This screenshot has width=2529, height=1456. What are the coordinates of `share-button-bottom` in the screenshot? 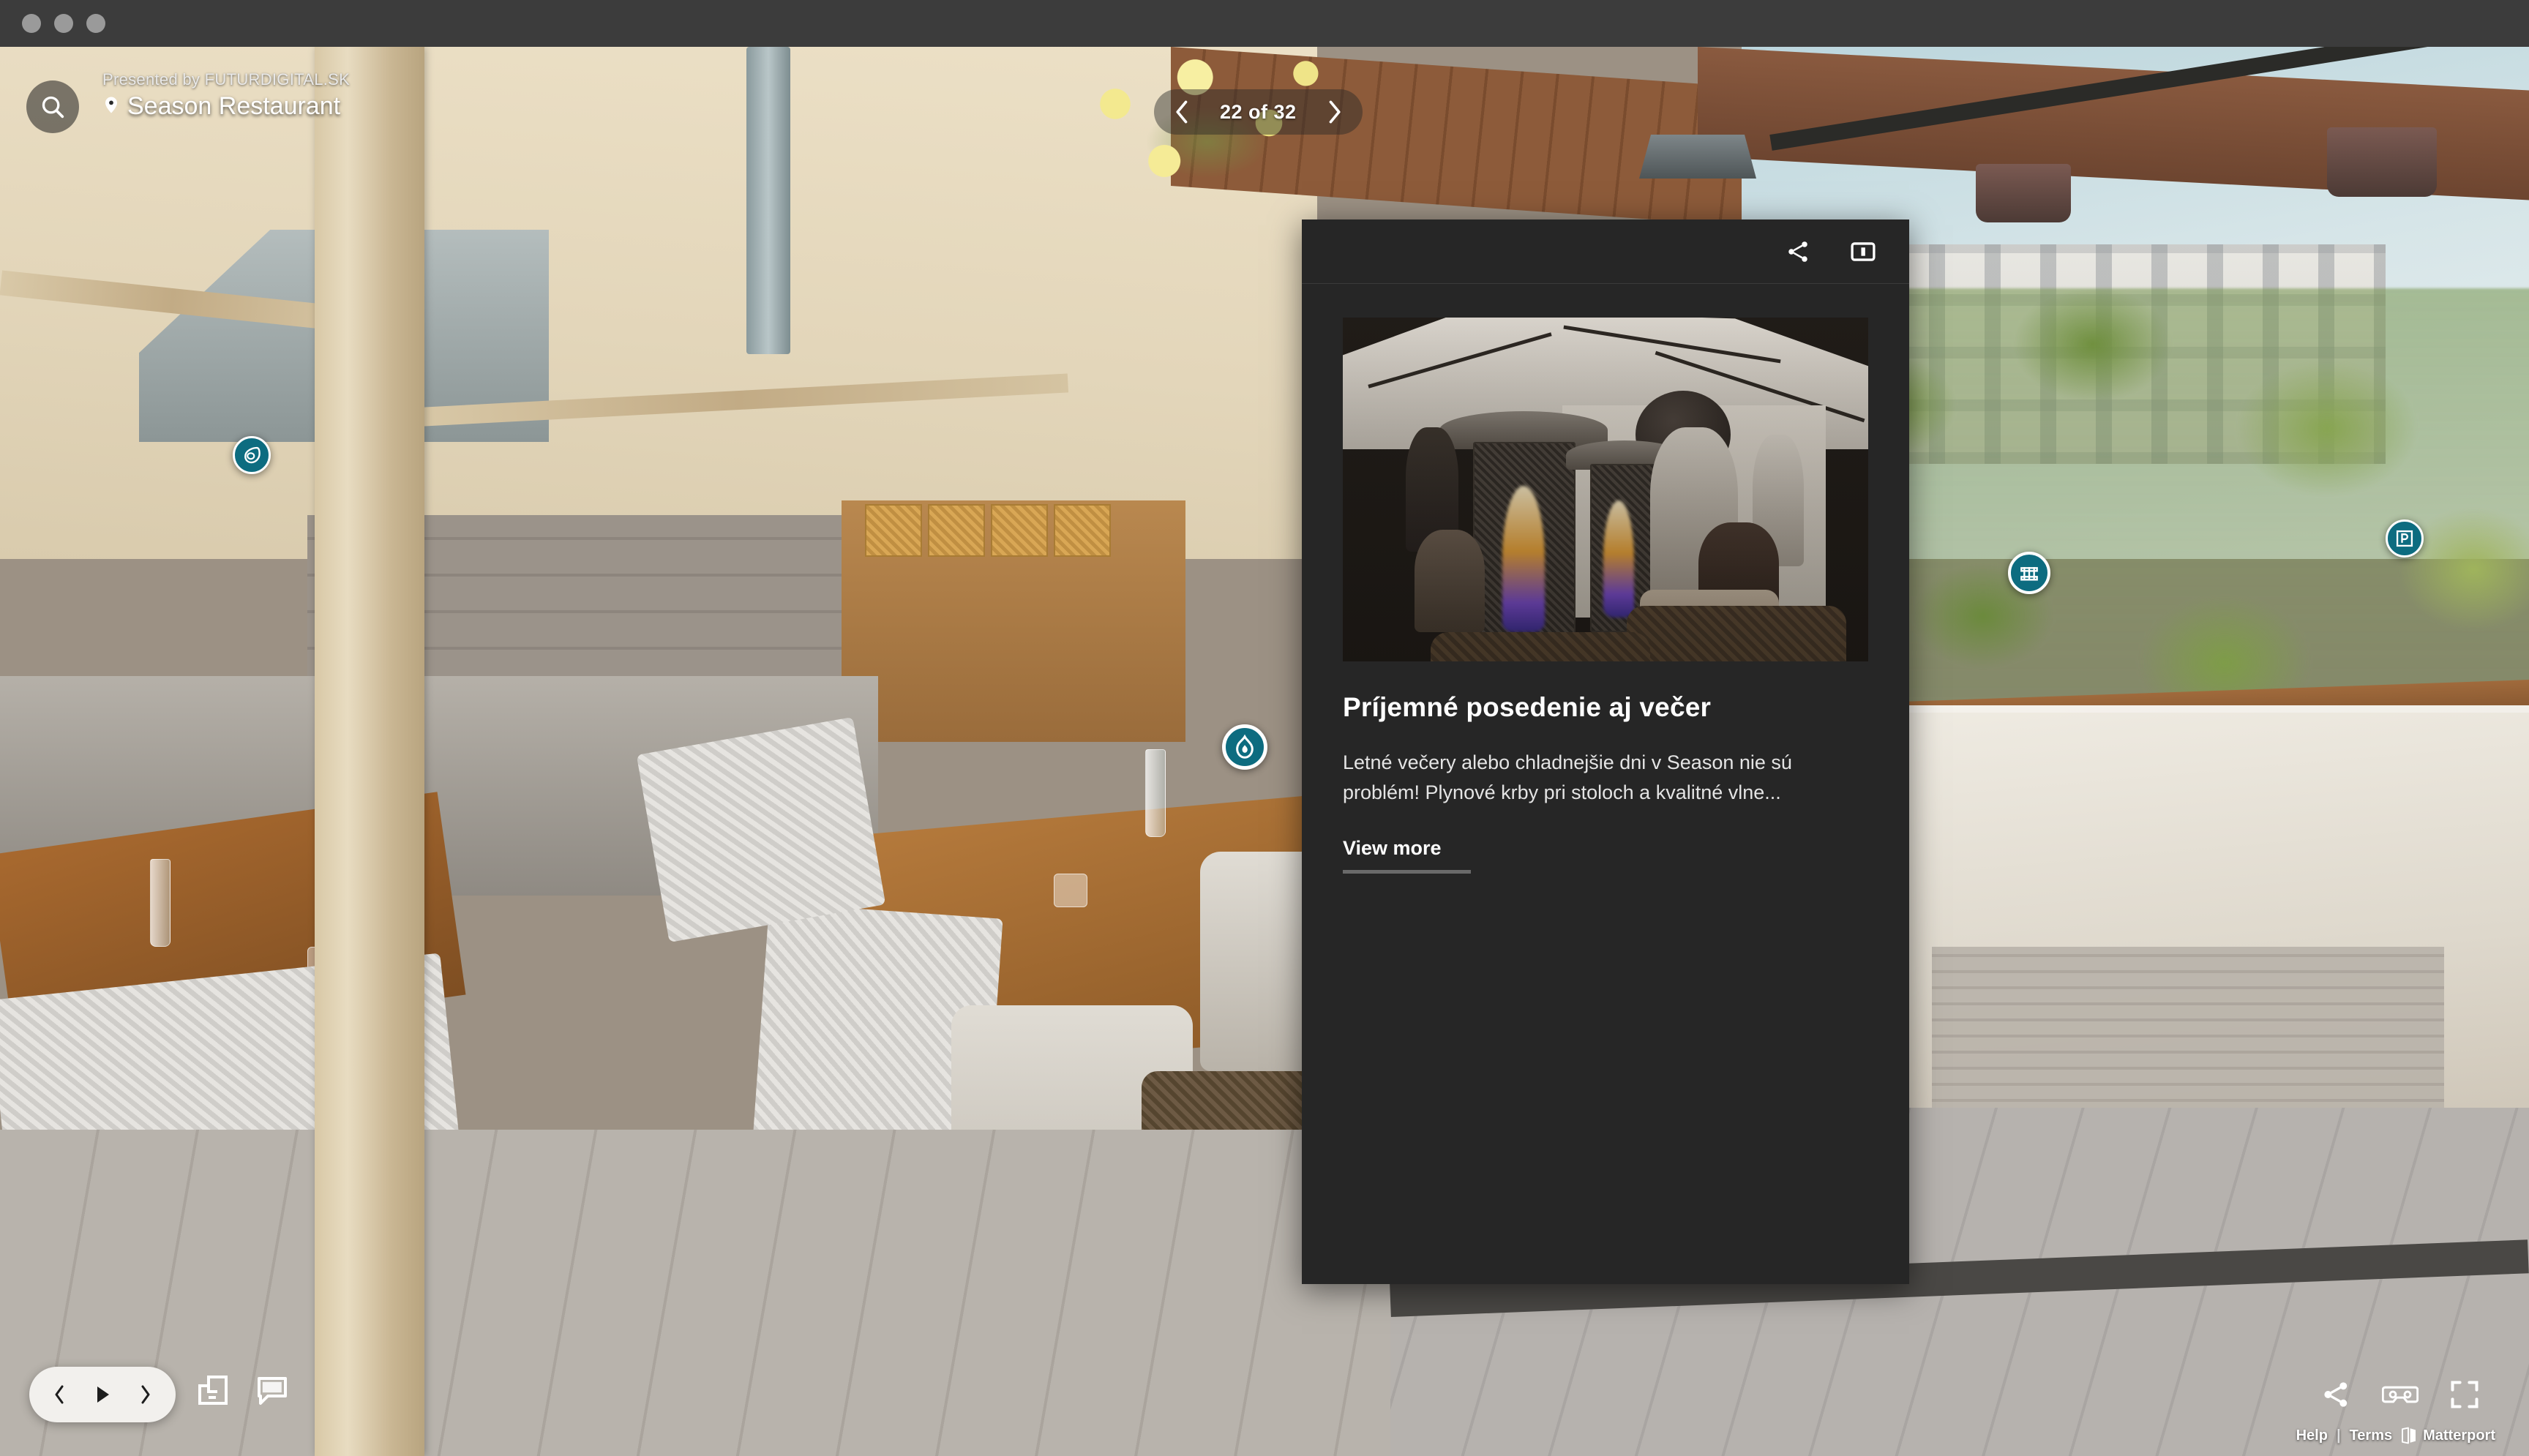 It's located at (2336, 1395).